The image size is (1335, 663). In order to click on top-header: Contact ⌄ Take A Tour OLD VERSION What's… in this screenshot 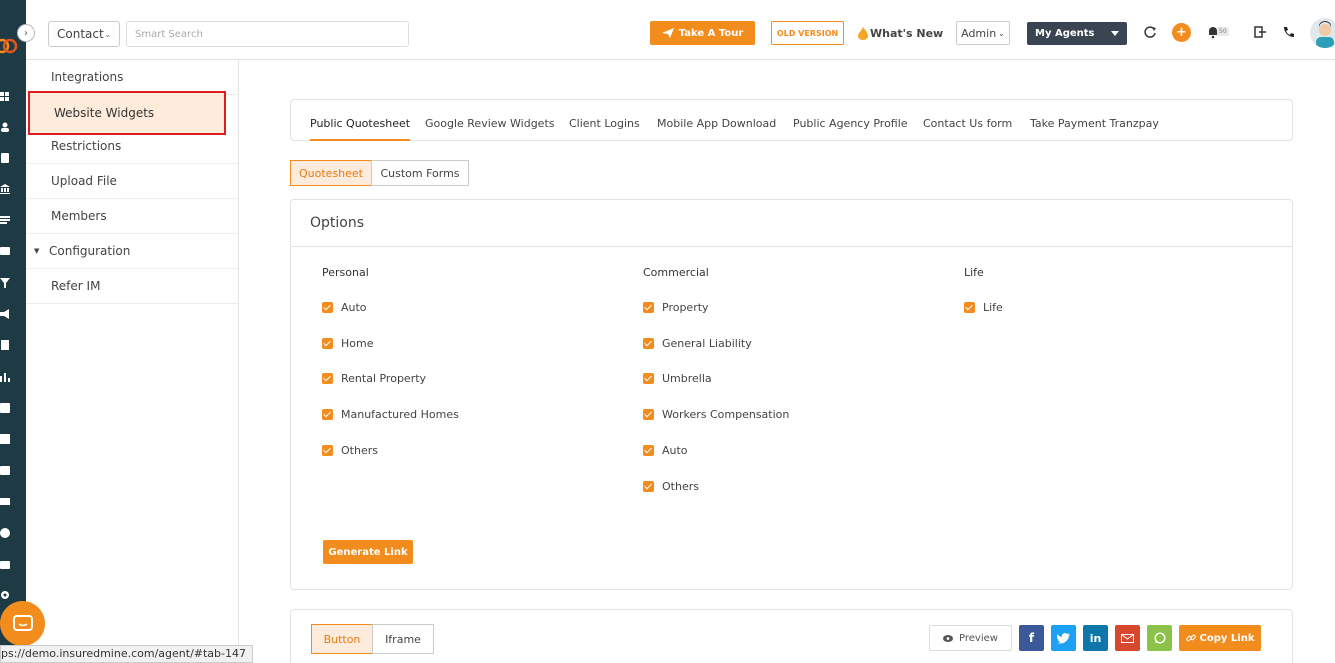, I will do `click(680, 34)`.